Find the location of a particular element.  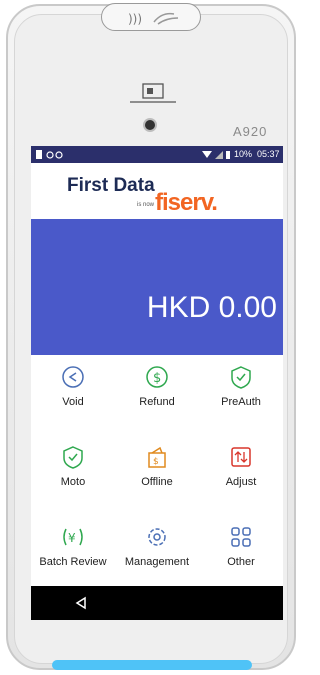

preauth-icon is located at coordinates (241, 377).